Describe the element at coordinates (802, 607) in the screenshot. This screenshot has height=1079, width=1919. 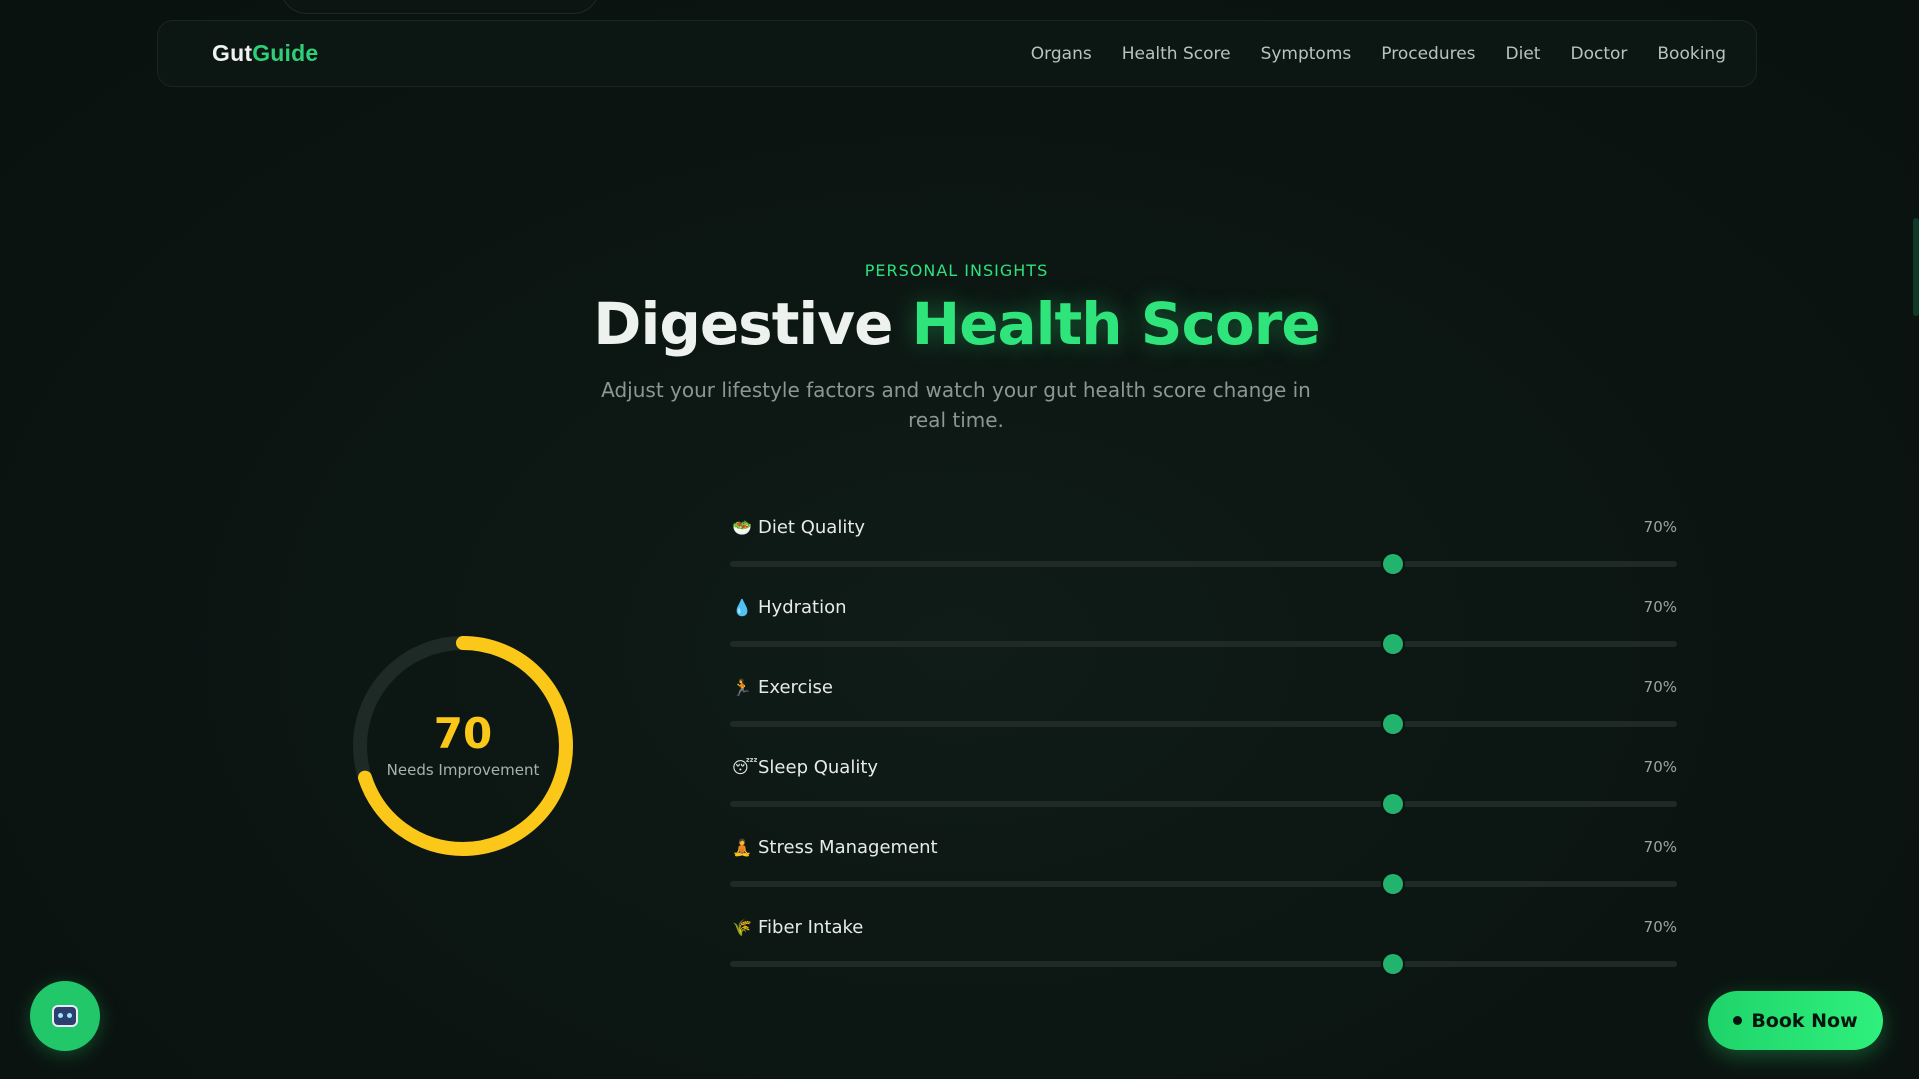
I see `factor-label: Hydration` at that location.